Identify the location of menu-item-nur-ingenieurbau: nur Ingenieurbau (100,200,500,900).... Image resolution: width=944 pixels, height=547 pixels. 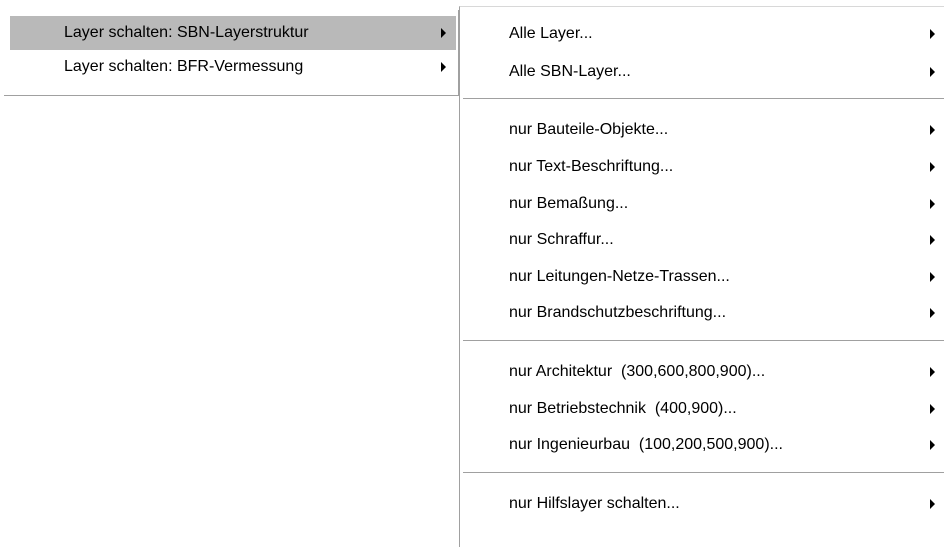
(702, 445).